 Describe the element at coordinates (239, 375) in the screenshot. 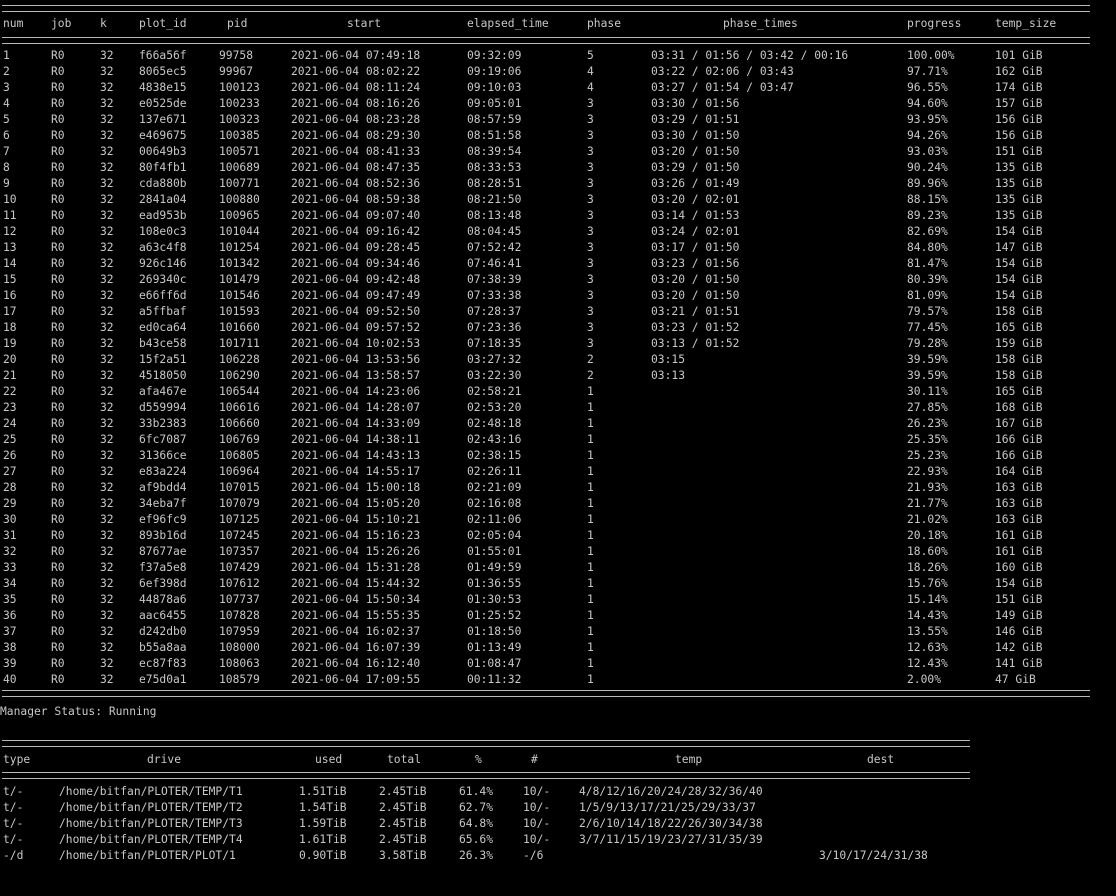

I see `cell-pid: 106290` at that location.